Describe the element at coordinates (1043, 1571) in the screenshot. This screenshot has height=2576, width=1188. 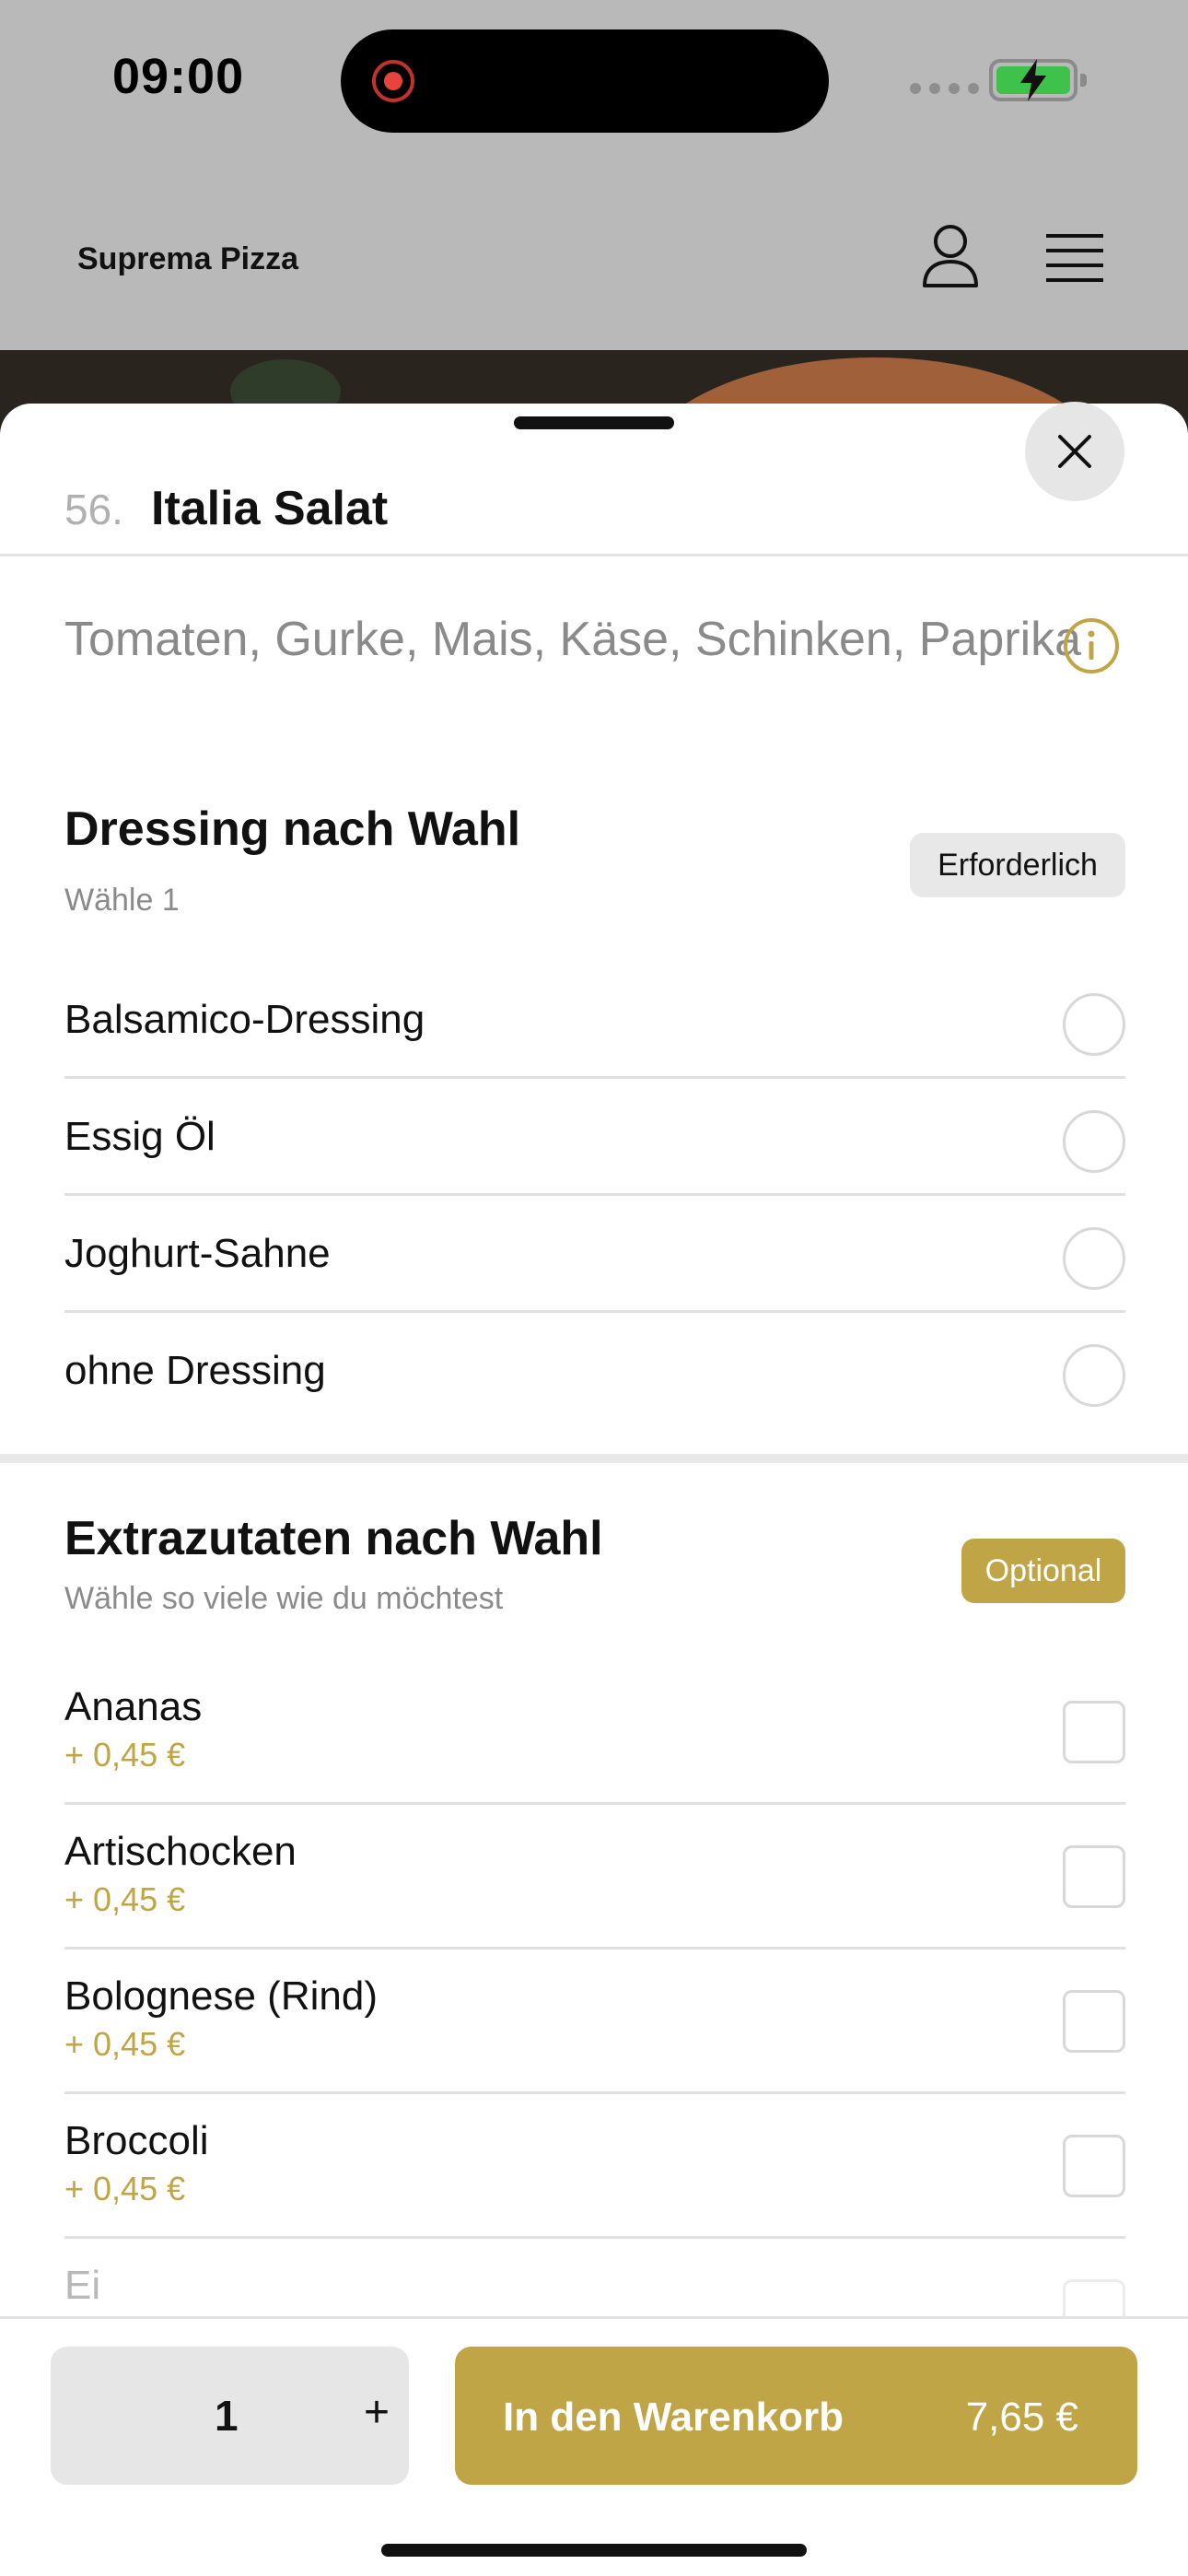
I see `optional-badge: Optional` at that location.